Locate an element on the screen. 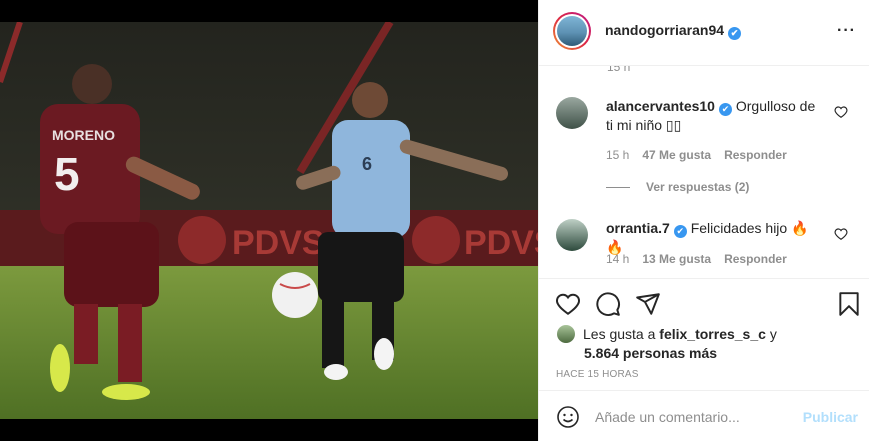 Image resolution: width=869 pixels, height=441 pixels. player-left-name: MORENO is located at coordinates (83, 135).